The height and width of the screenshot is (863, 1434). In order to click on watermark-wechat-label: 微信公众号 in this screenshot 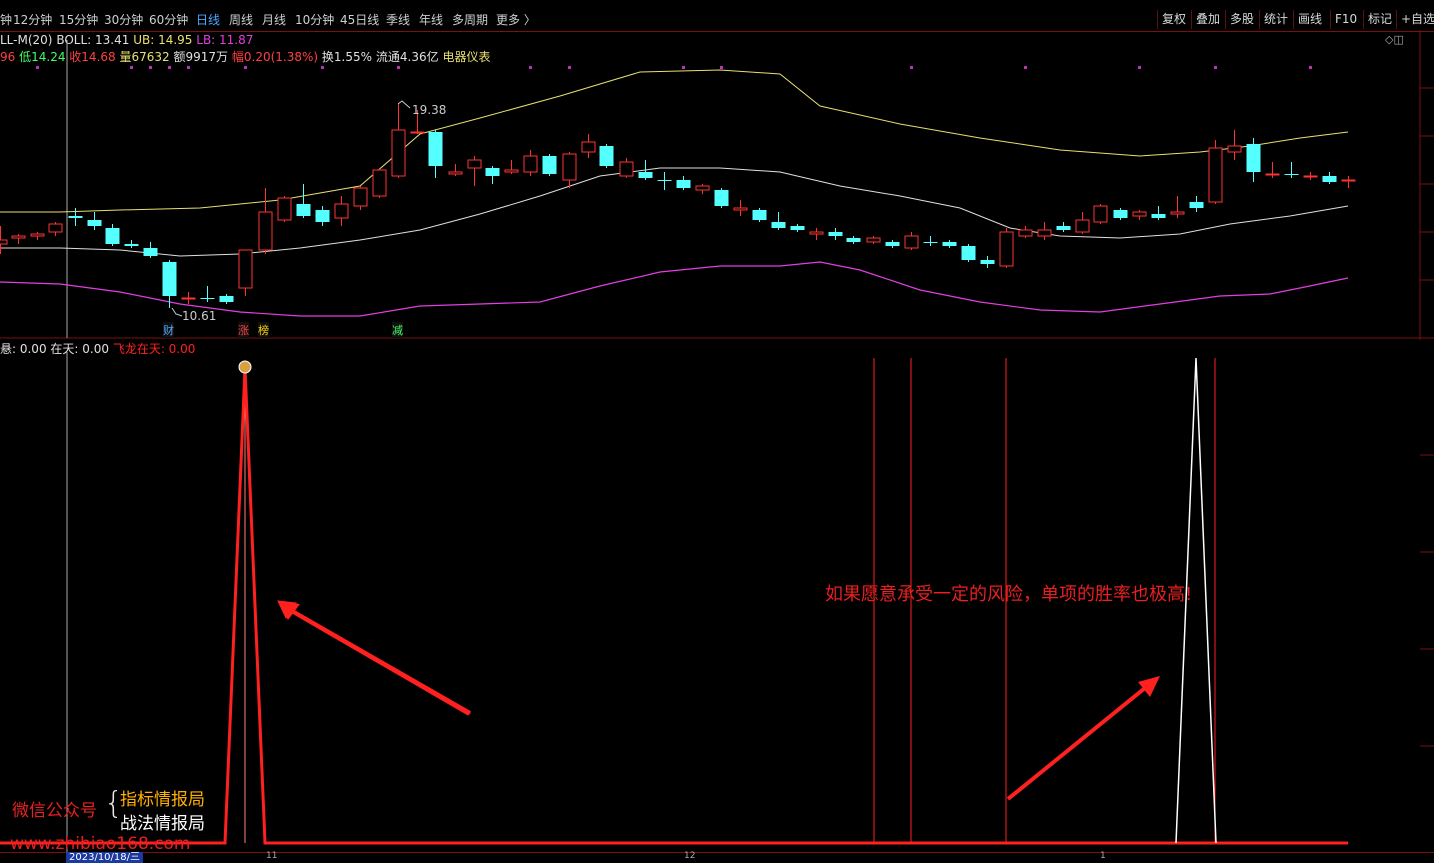, I will do `click(54, 811)`.